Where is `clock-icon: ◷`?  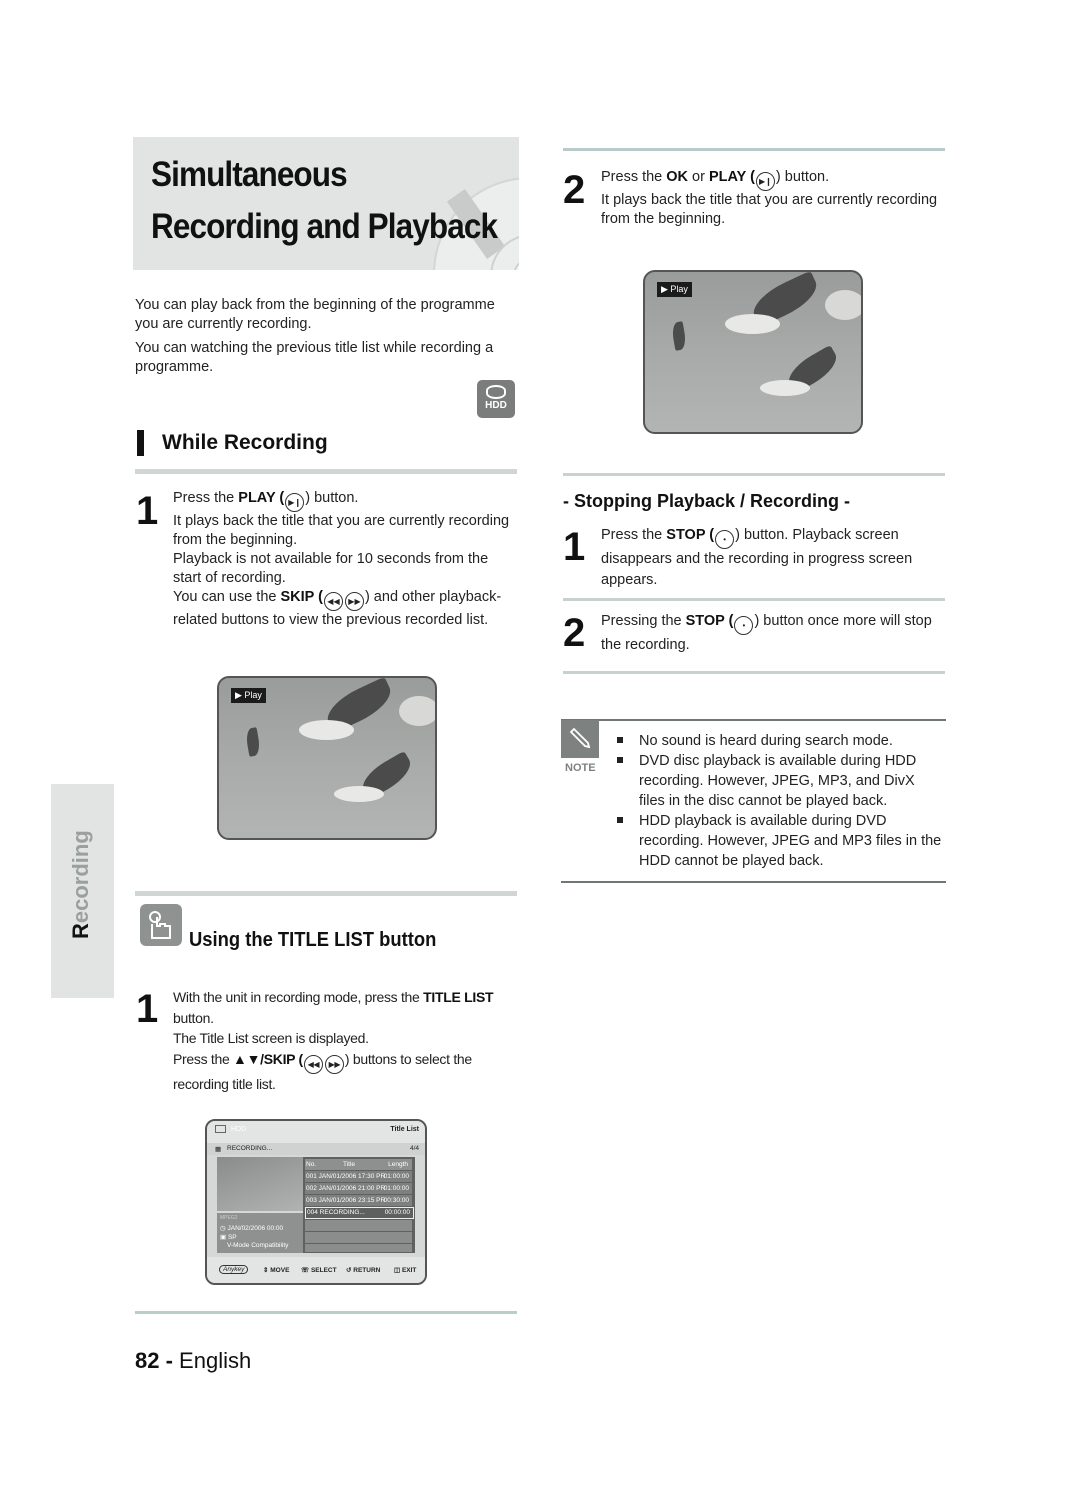
clock-icon: ◷ is located at coordinates (223, 1228).